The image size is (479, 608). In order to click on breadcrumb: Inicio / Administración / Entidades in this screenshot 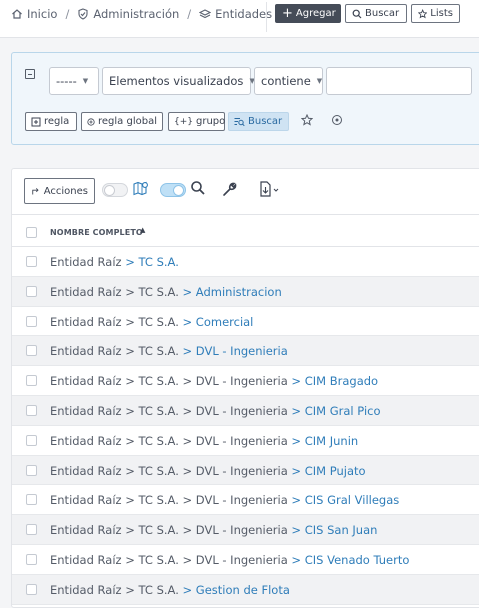, I will do `click(141, 14)`.